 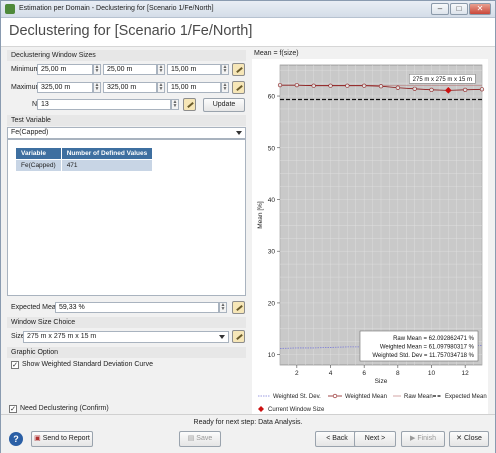 I want to click on legend-label-raw-mean: Raw Mean, so click(x=418, y=397).